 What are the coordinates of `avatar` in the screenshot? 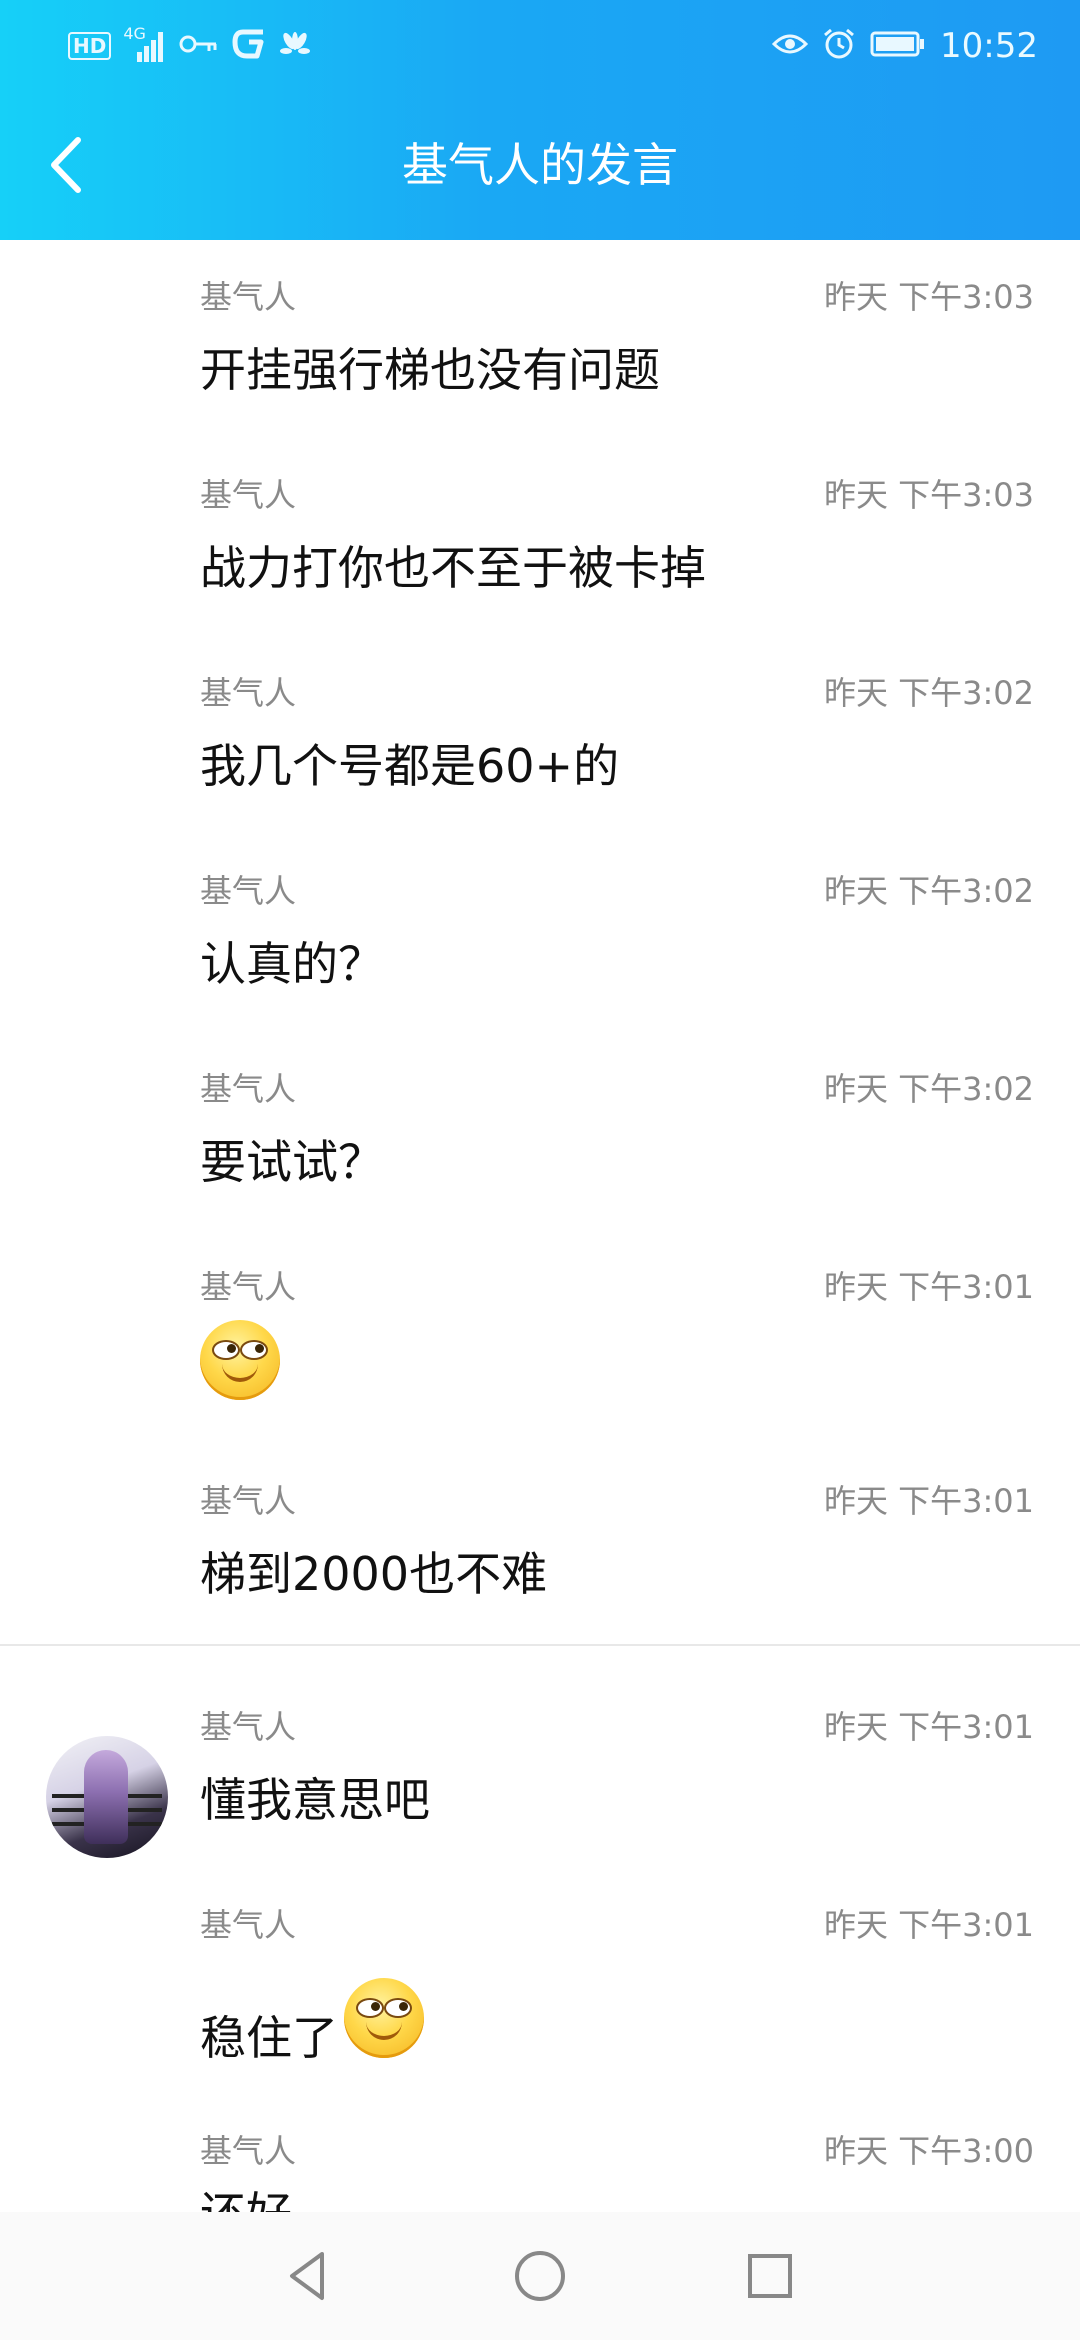 It's located at (107, 1797).